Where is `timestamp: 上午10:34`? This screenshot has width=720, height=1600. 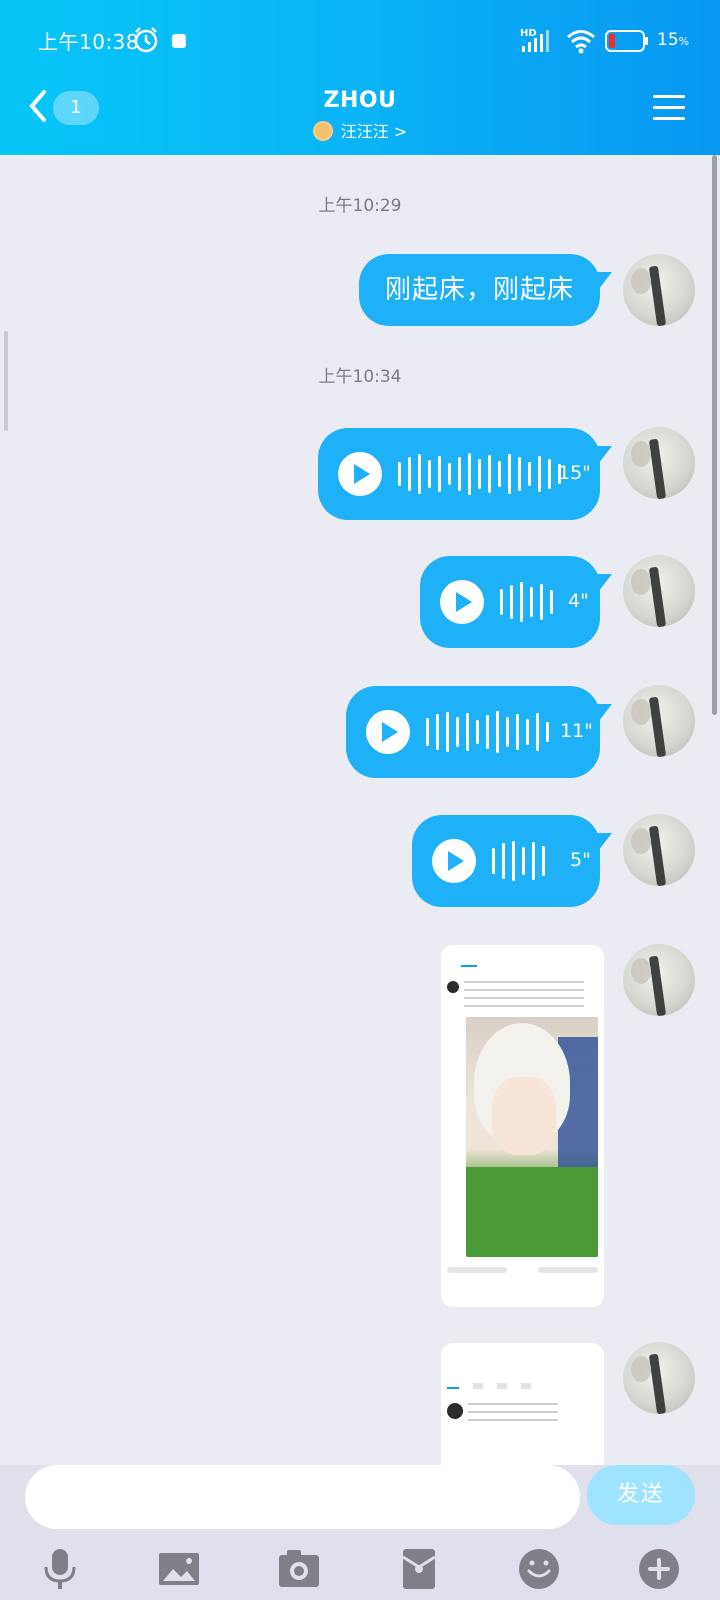 timestamp: 上午10:34 is located at coordinates (360, 377).